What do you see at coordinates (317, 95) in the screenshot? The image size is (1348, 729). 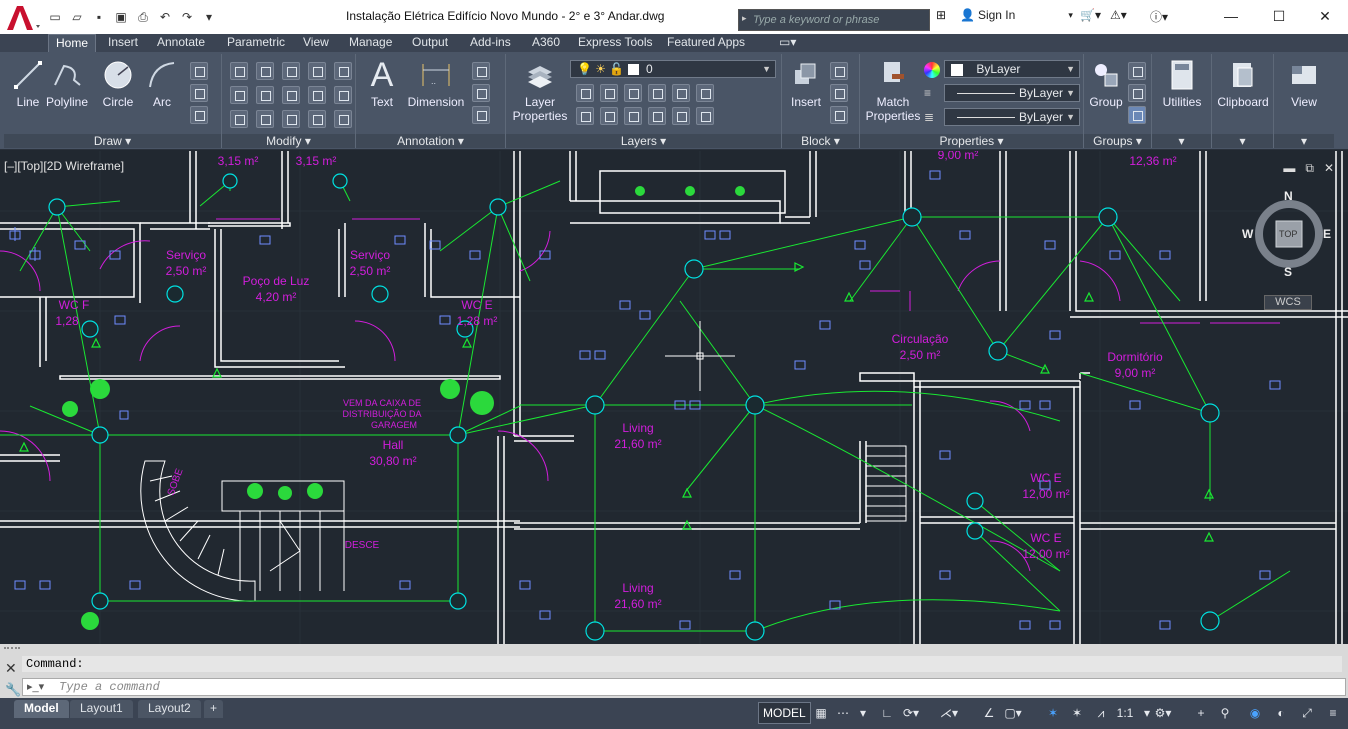 I see `explode-icon` at bounding box center [317, 95].